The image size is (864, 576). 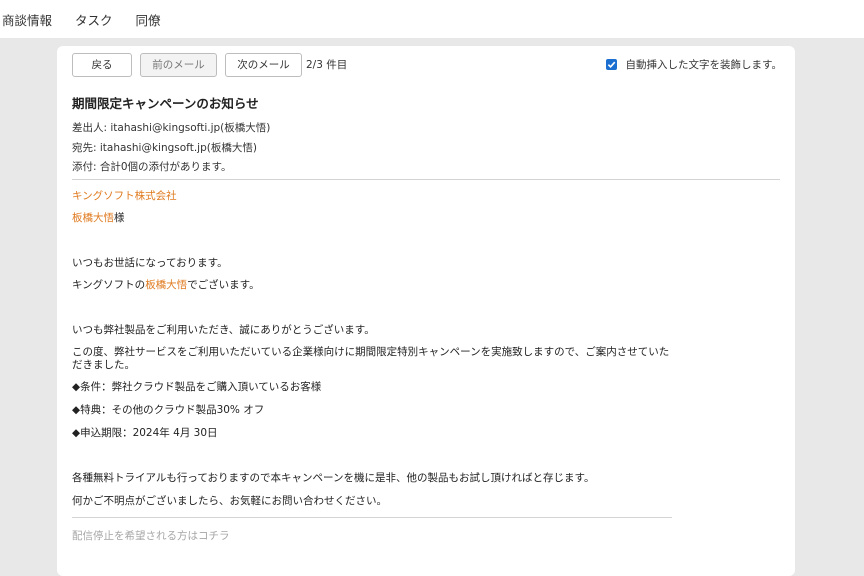 What do you see at coordinates (432, 19) in the screenshot?
I see `top-navigation: 商談情報 タスク 同僚` at bounding box center [432, 19].